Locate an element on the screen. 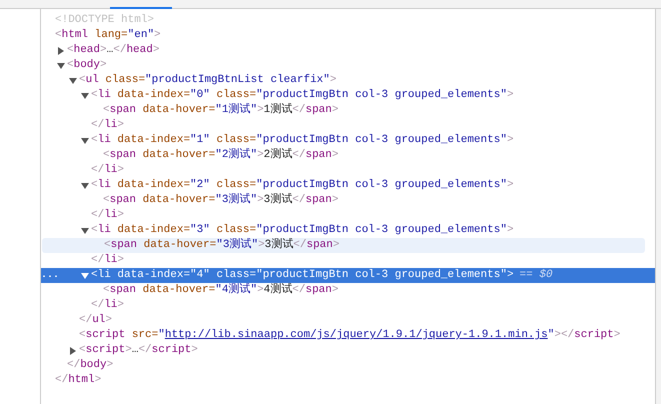  element-tag-text: <script src="http://lib.sinaapp.com/js/jquery/1.9.1/jquery-1.9.1.min.js"></script> is located at coordinates (349, 335).